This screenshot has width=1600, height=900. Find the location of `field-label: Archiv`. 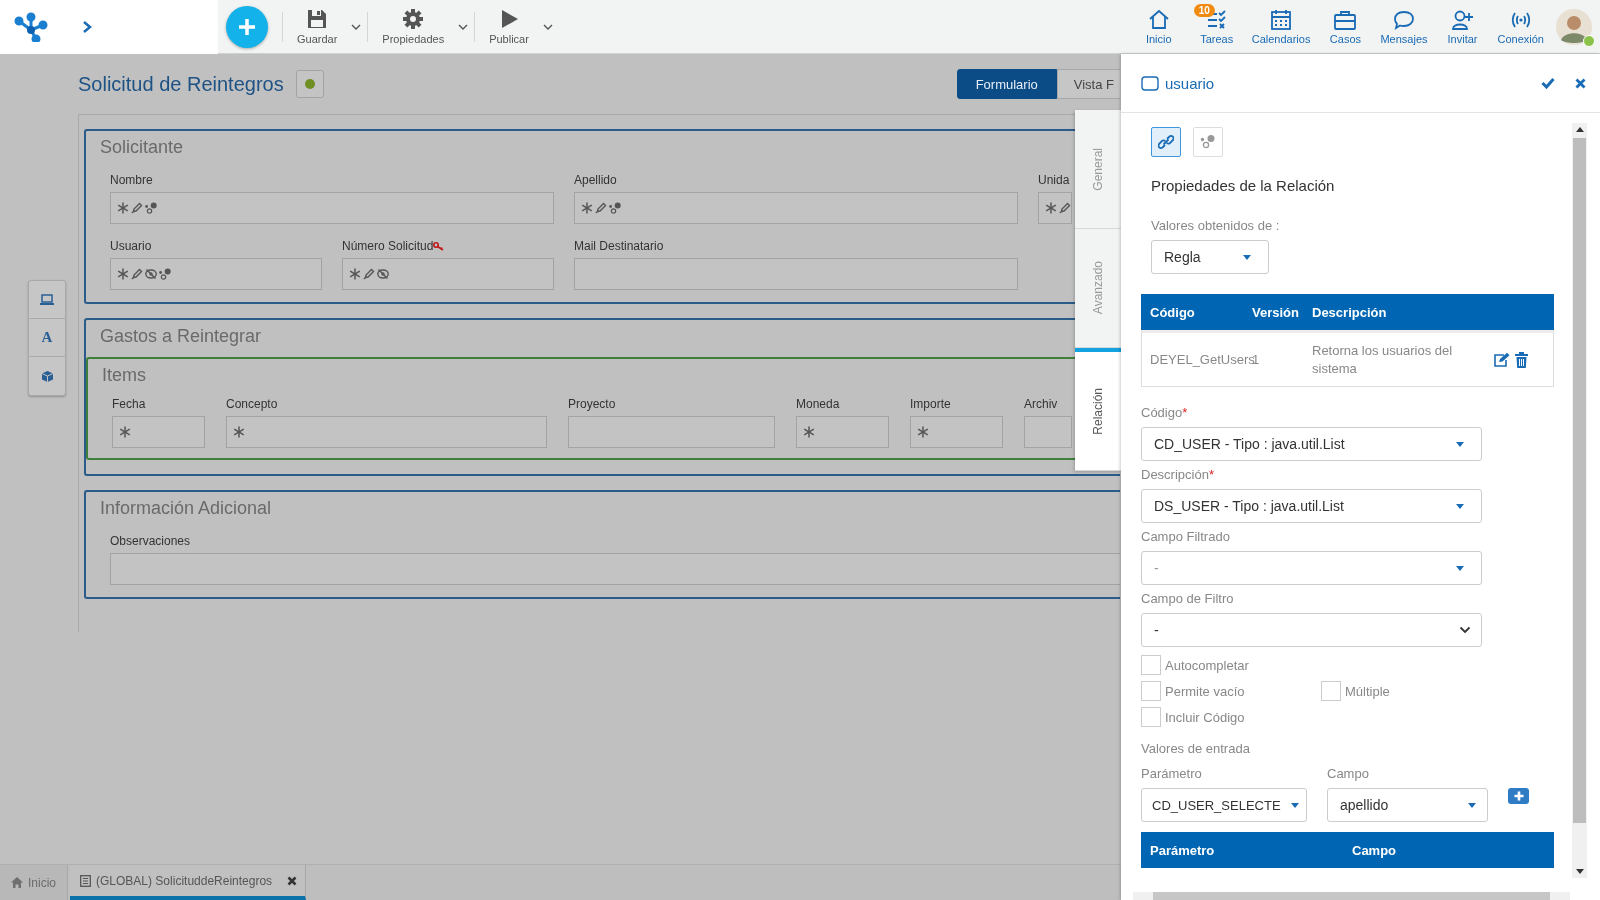

field-label: Archiv is located at coordinates (1041, 404).